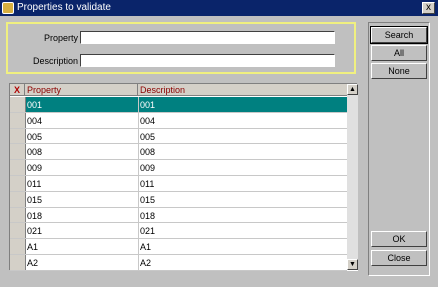 The width and height of the screenshot is (438, 287). Describe the element at coordinates (148, 231) in the screenshot. I see `description-cell: 021` at that location.